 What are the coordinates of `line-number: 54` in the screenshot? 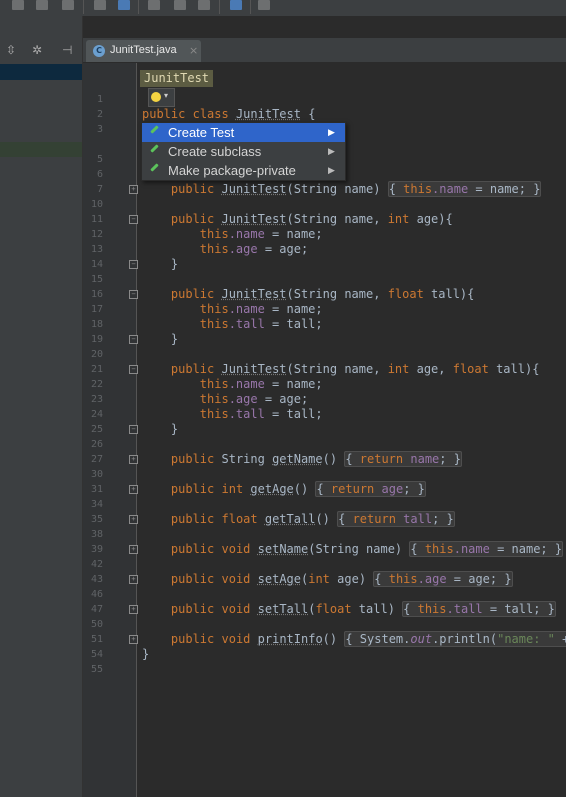 It's located at (96, 654).